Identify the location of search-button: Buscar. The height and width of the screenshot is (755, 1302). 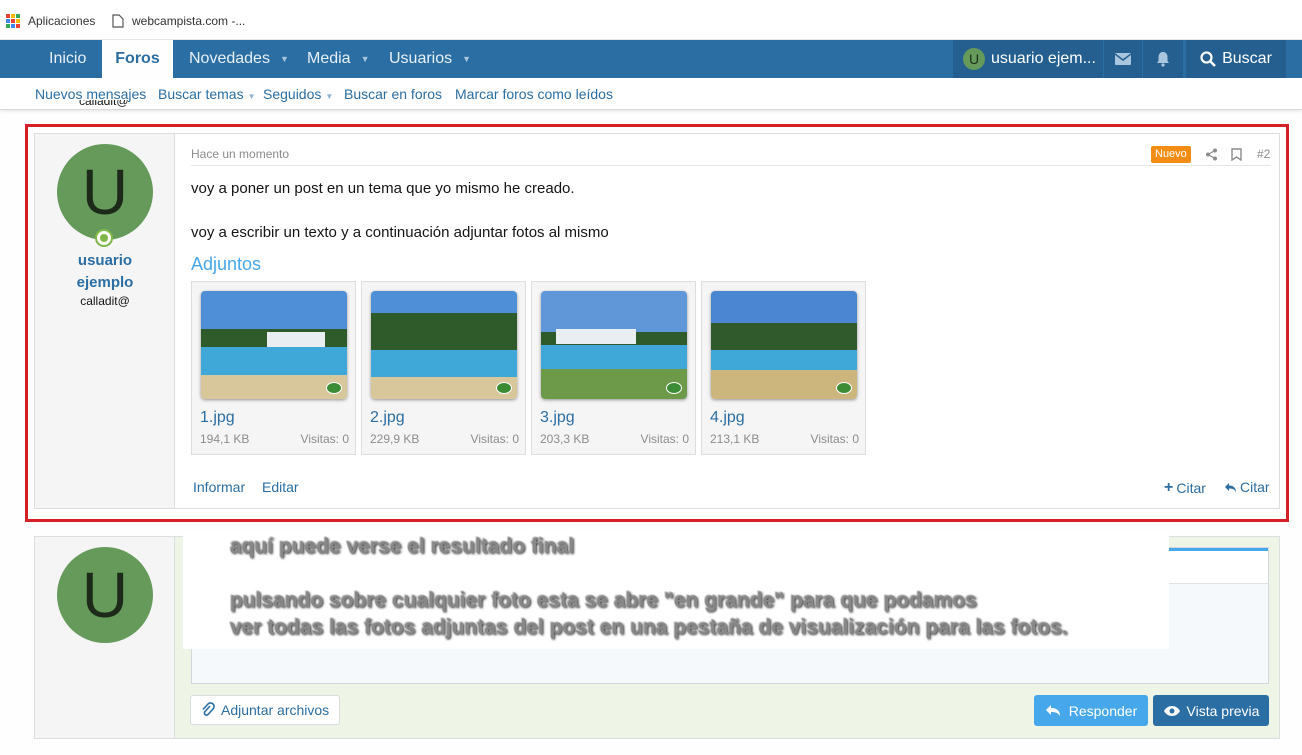
(1236, 59).